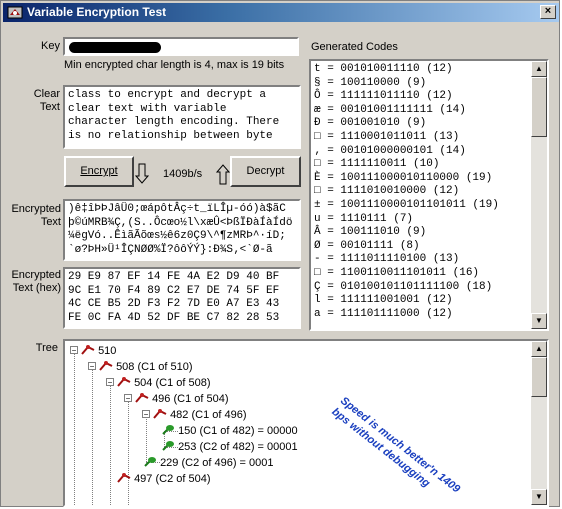 Image resolution: width=562 pixels, height=509 pixels. Describe the element at coordinates (200, 415) in the screenshot. I see `tree-node: 482 (C1 of 496)` at that location.